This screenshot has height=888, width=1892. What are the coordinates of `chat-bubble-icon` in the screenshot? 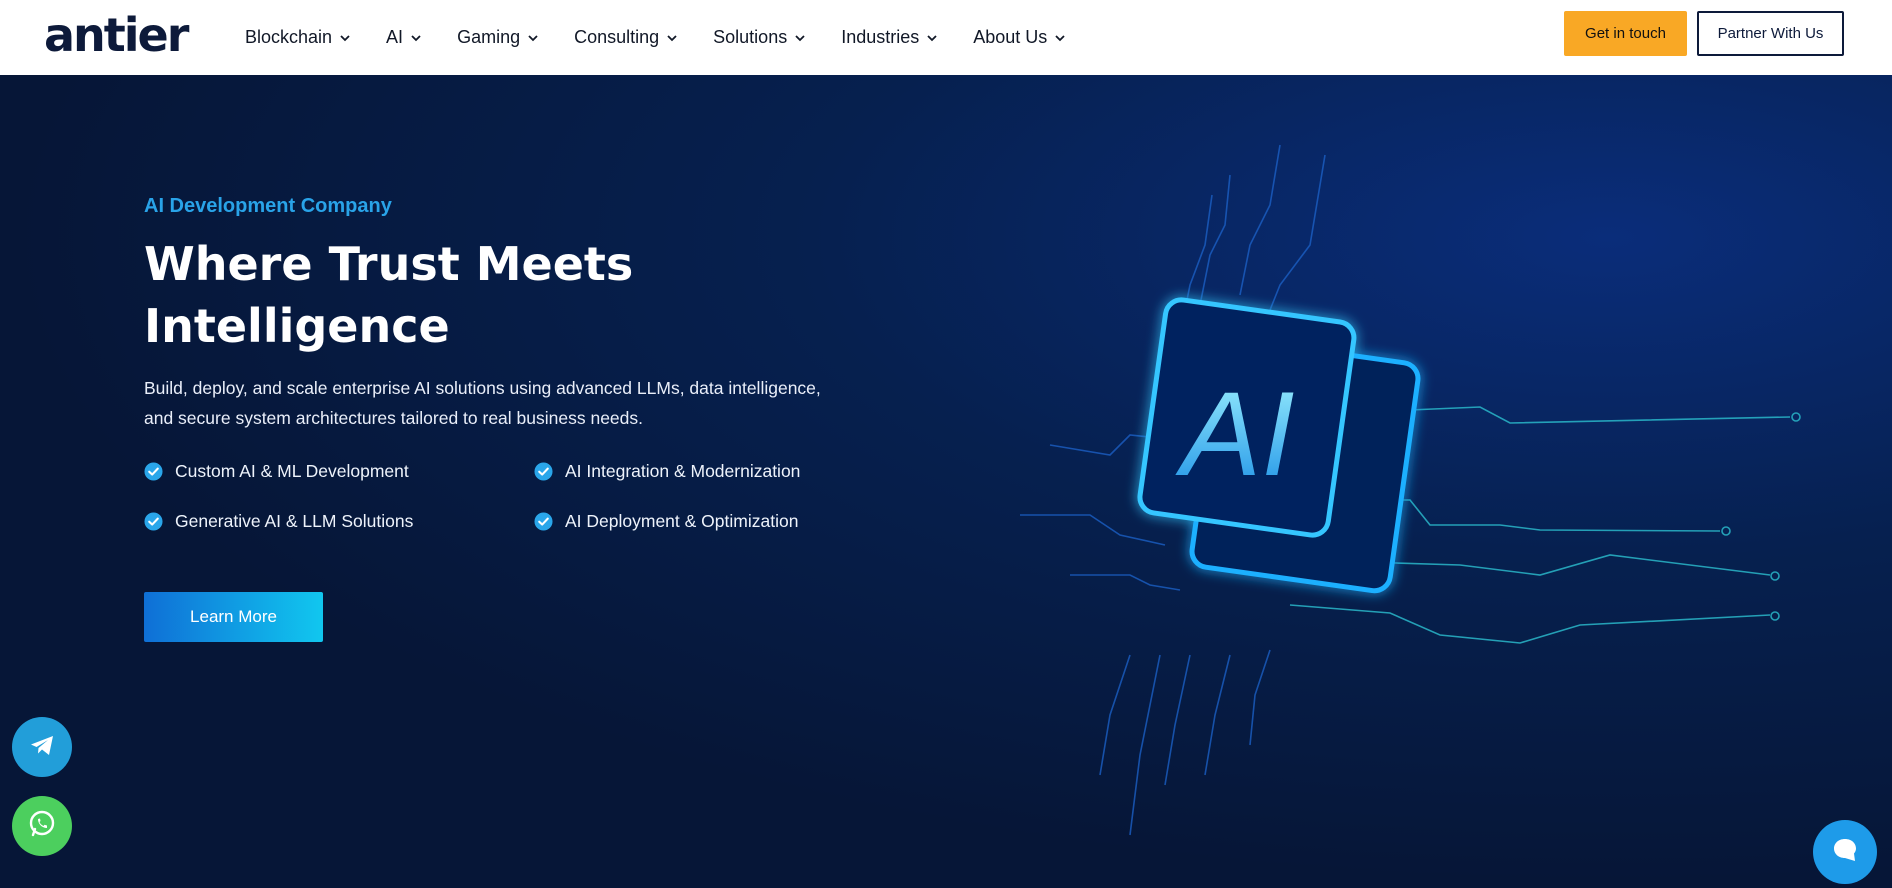 It's located at (1845, 852).